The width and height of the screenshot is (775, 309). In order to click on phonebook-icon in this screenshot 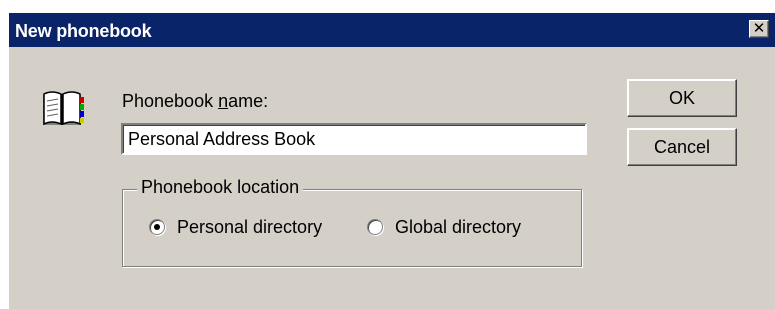, I will do `click(63, 108)`.